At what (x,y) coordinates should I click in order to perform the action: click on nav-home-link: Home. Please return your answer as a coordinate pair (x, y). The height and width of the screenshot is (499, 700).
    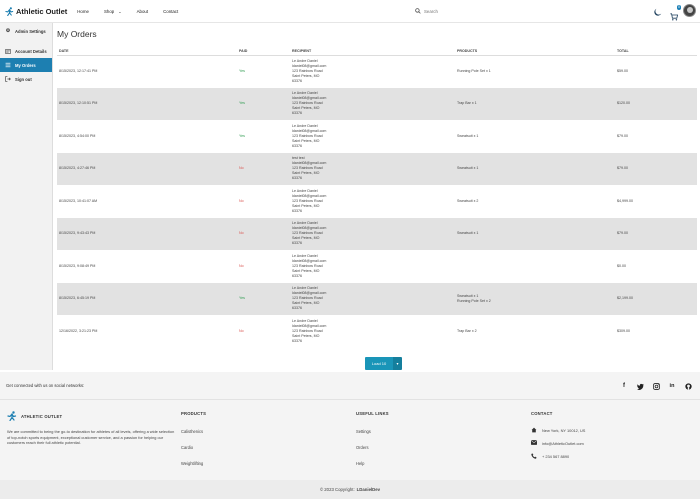
    Looking at the image, I should click on (83, 11).